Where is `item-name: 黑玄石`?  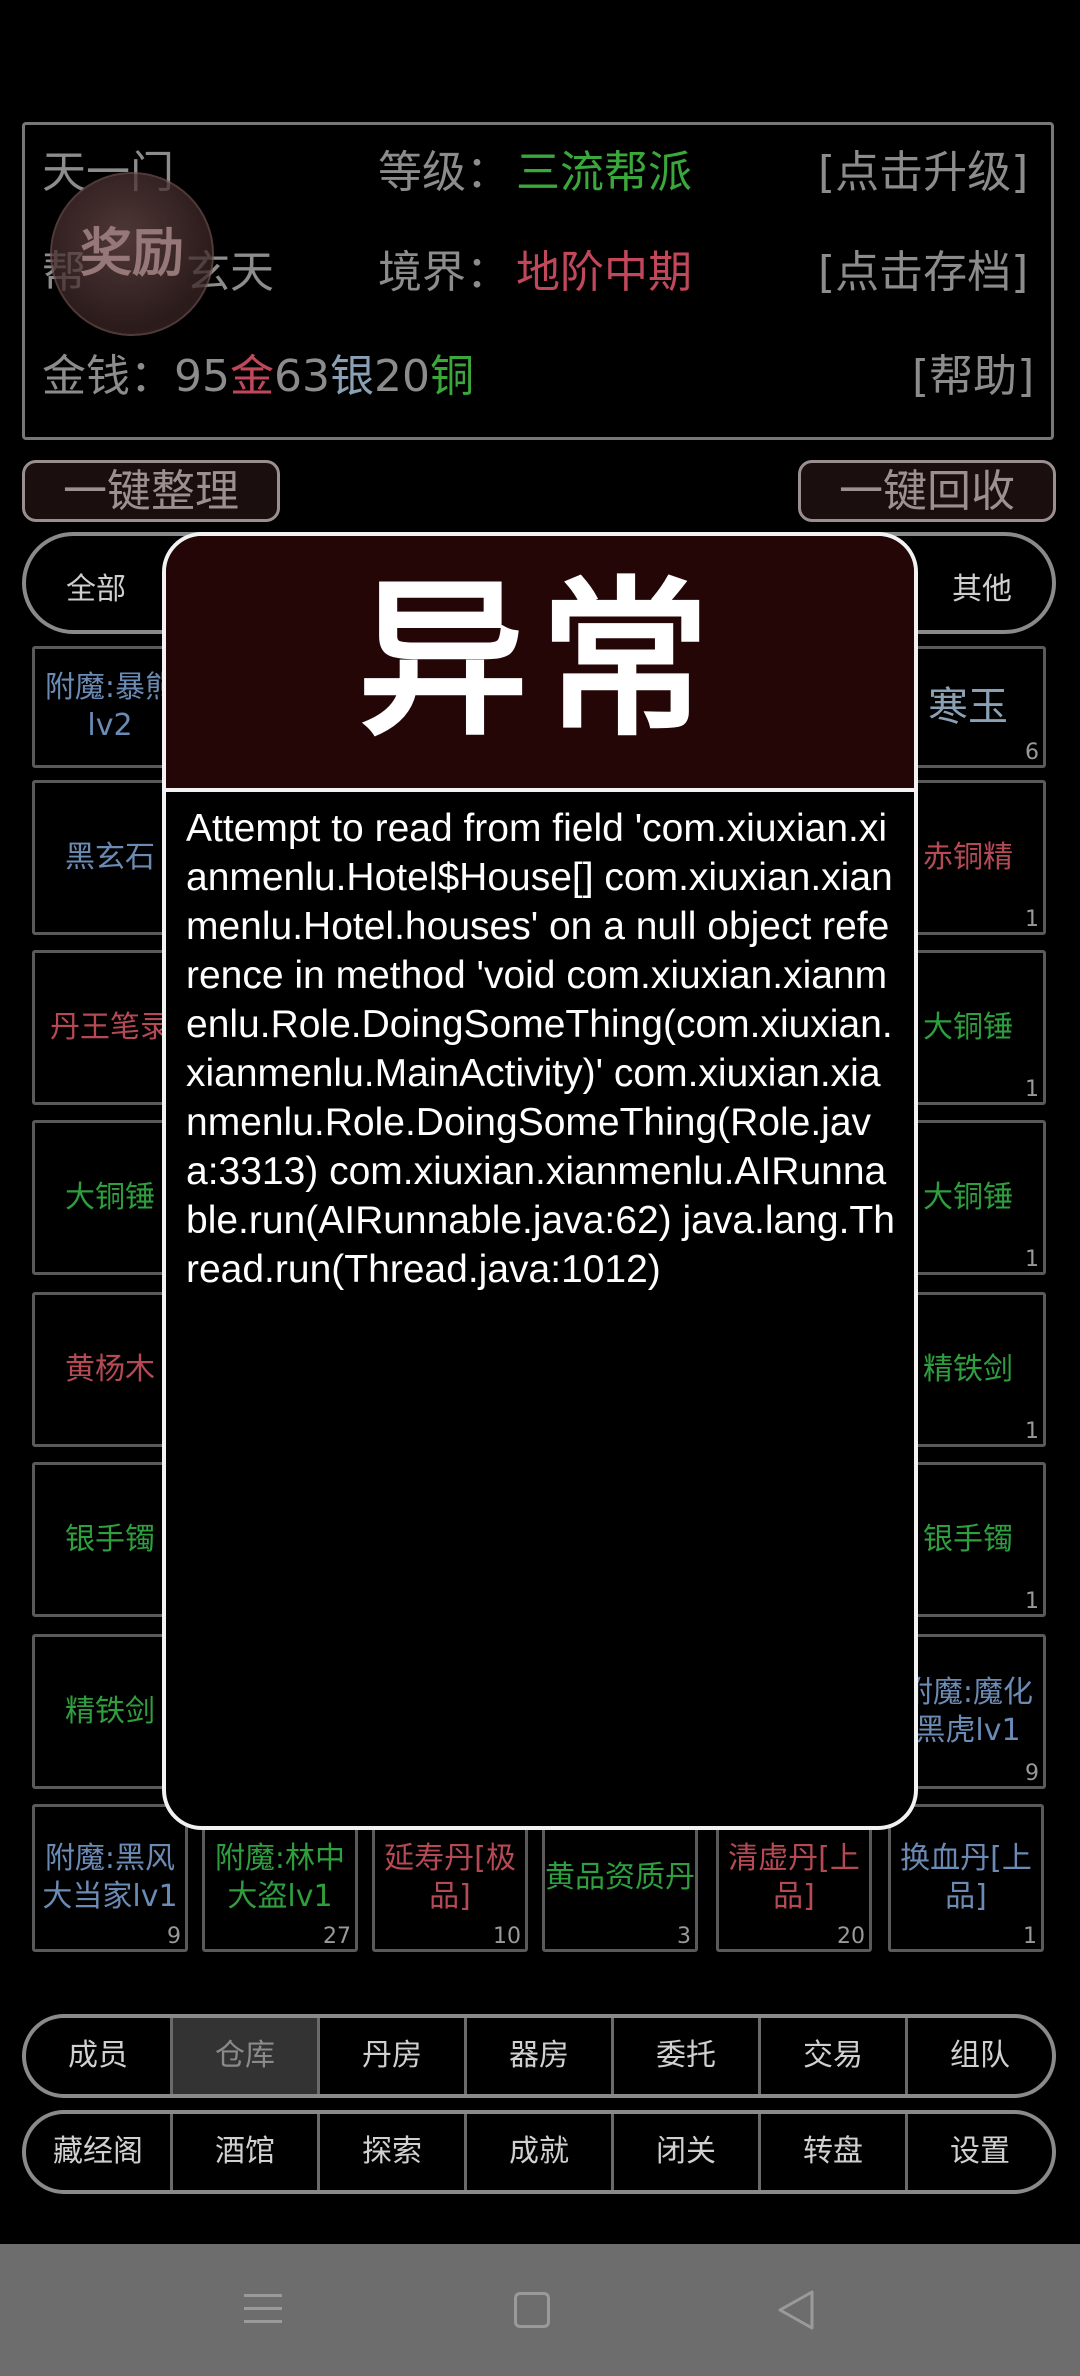
item-name: 黑玄石 is located at coordinates (110, 857).